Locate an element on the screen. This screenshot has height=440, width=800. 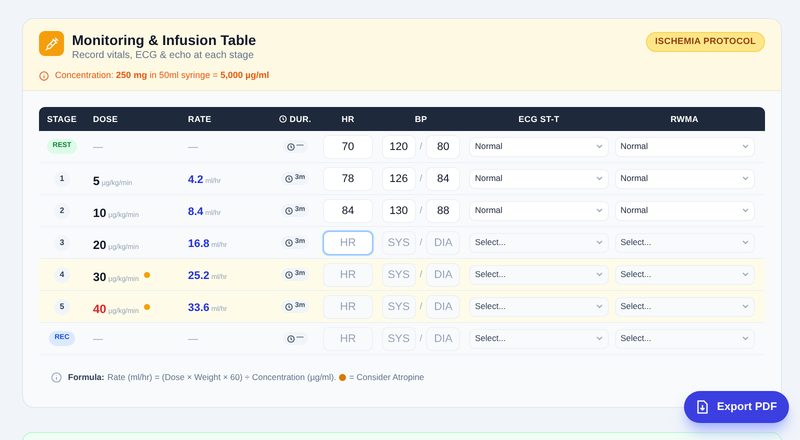
card-title: Monitoring & Infusion Table is located at coordinates (165, 40).